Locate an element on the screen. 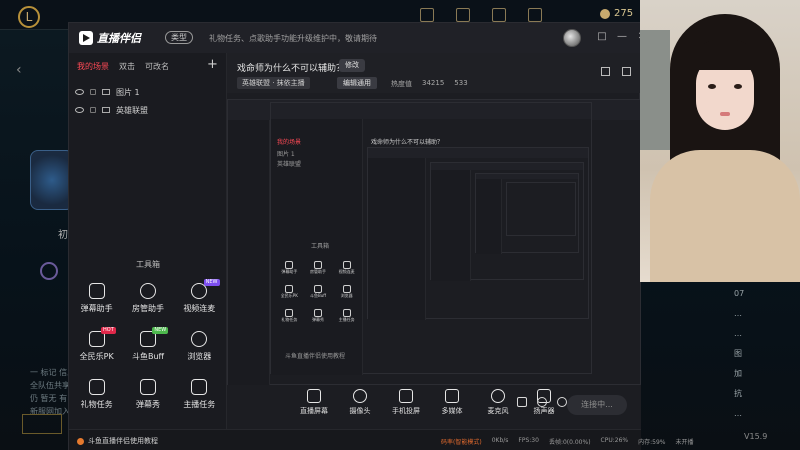 Image resolution: width=800 pixels, height=450 pixels. task-icon is located at coordinates (199, 387).